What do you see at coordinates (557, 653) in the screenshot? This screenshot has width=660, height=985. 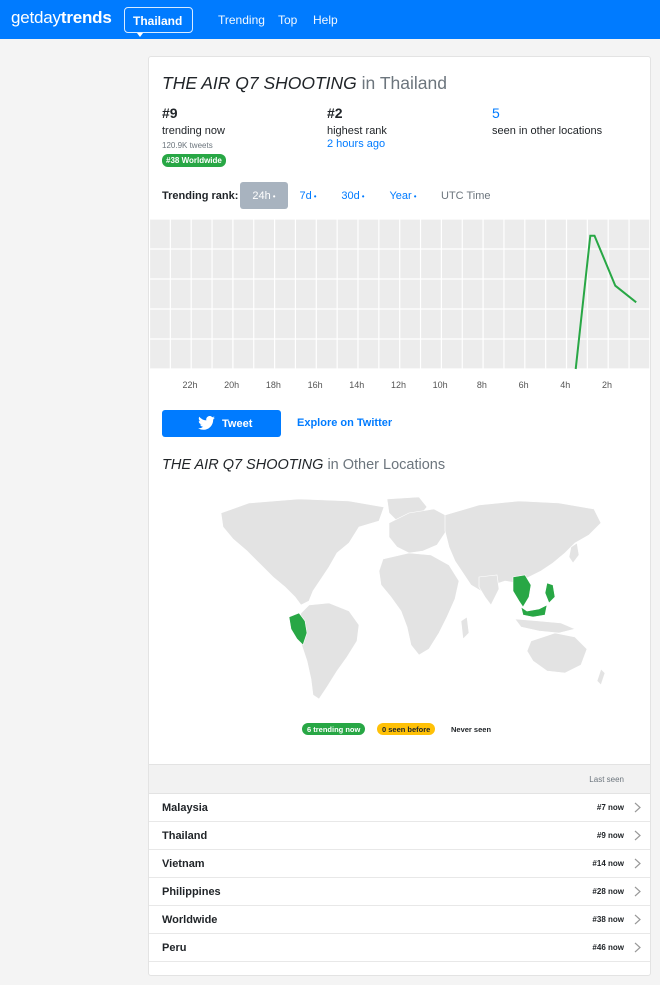 I see `map-region-australia` at bounding box center [557, 653].